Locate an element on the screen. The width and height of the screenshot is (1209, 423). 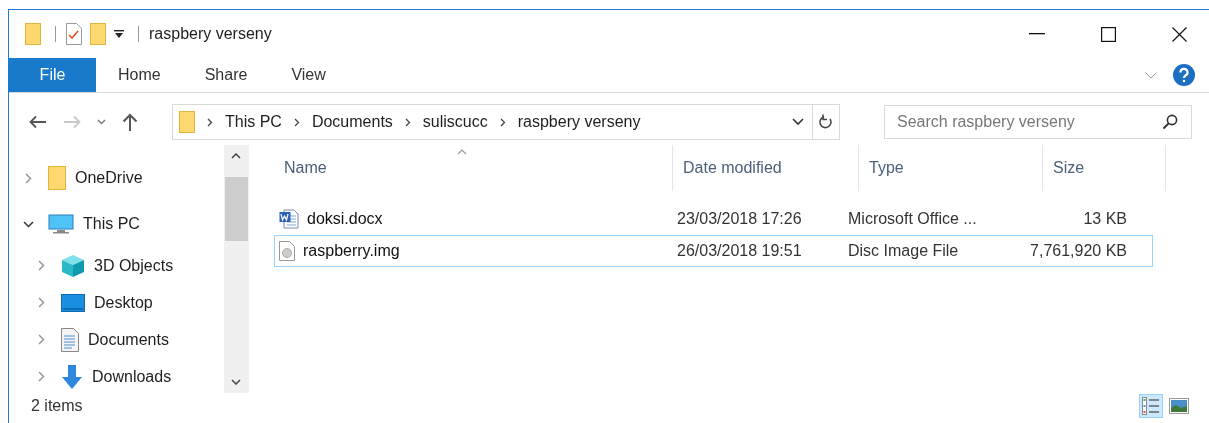
up-arrow-icon is located at coordinates (130, 122).